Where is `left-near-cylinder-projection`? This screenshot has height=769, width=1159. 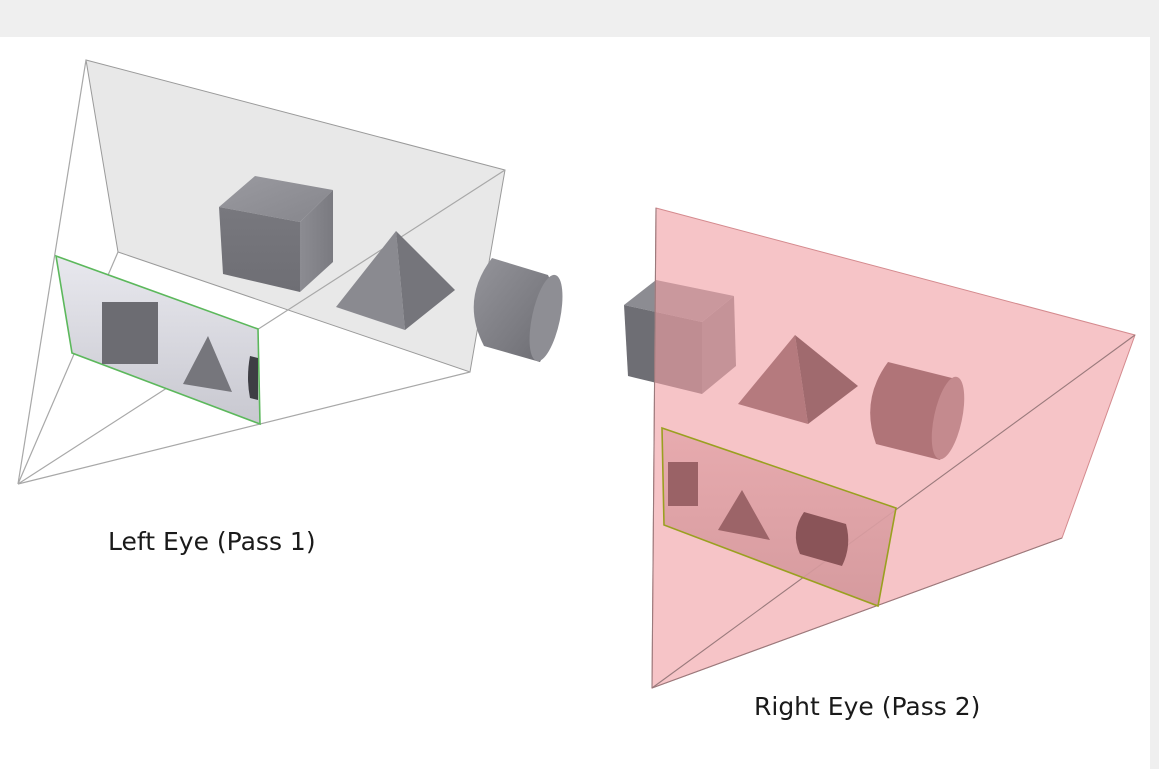
left-near-cylinder-projection is located at coordinates (253, 378).